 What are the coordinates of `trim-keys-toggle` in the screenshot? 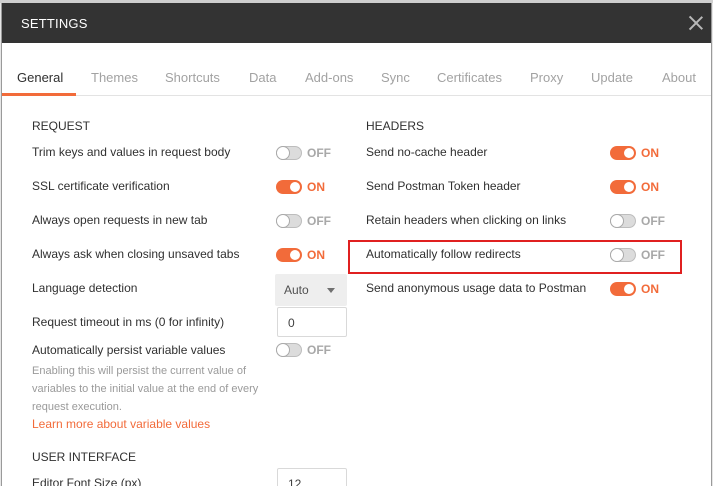 It's located at (289, 153).